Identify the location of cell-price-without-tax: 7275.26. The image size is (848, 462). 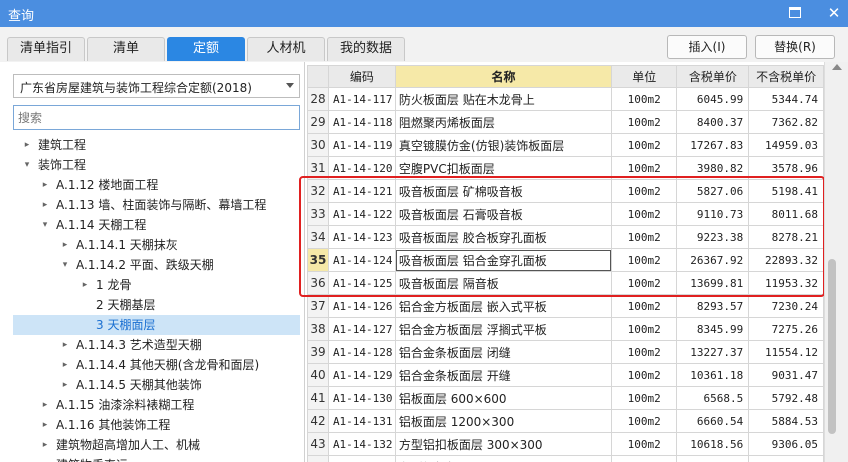
(786, 329).